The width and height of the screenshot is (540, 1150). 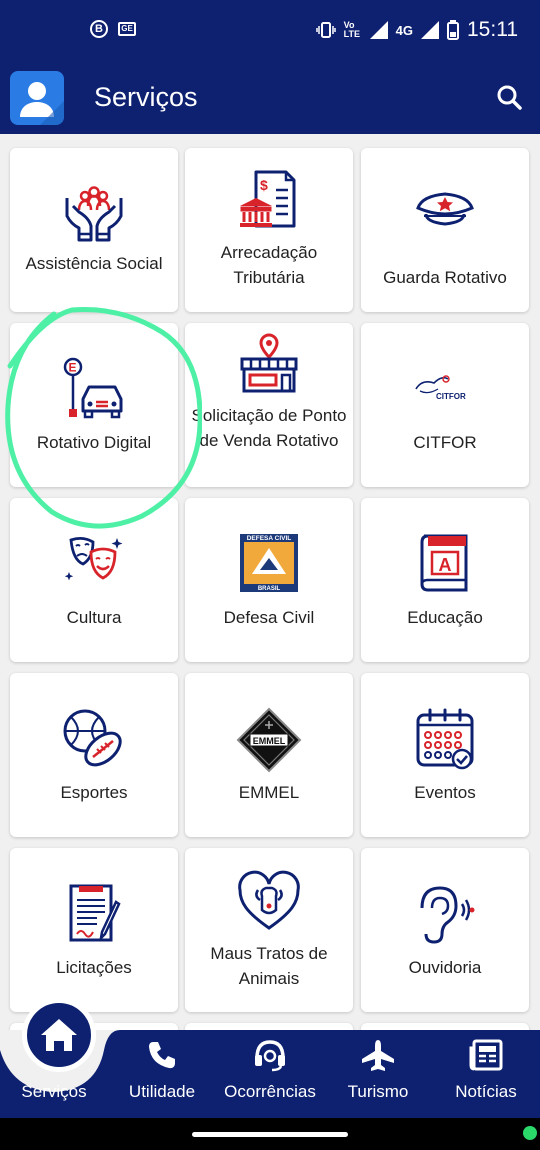 What do you see at coordinates (94, 263) in the screenshot?
I see `service-label: Assistência Social` at bounding box center [94, 263].